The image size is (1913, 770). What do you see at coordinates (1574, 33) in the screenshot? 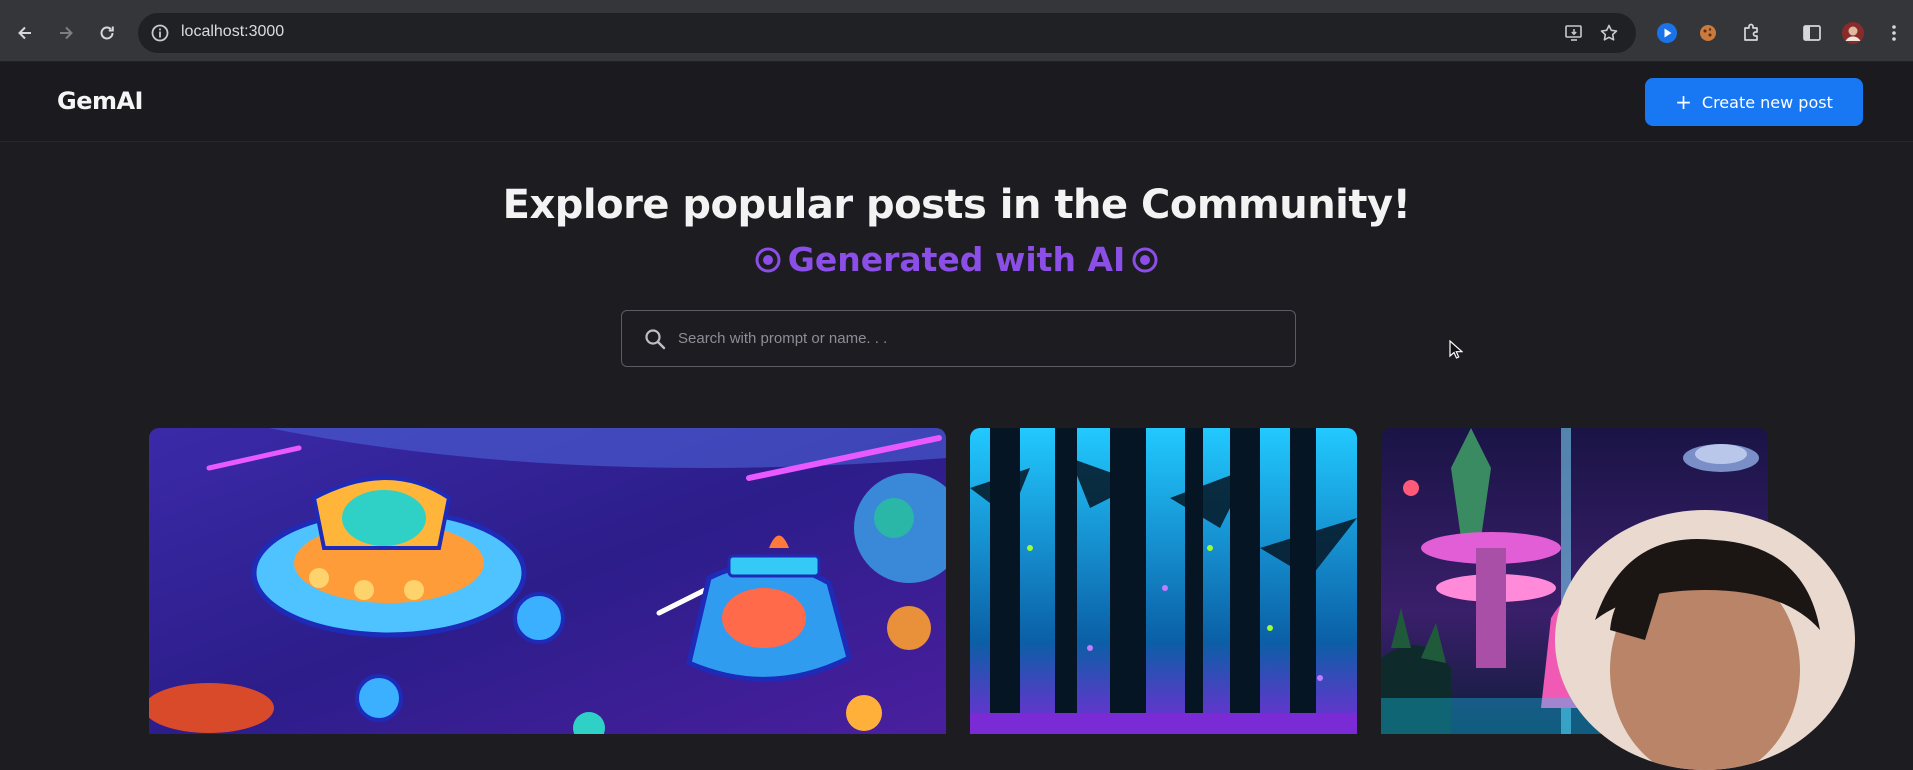
I see `install-app-icon` at bounding box center [1574, 33].